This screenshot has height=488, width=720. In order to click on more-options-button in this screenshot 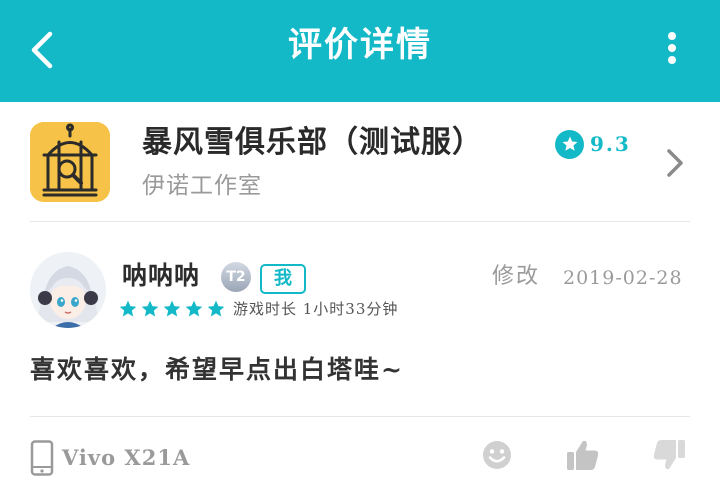, I will do `click(672, 50)`.